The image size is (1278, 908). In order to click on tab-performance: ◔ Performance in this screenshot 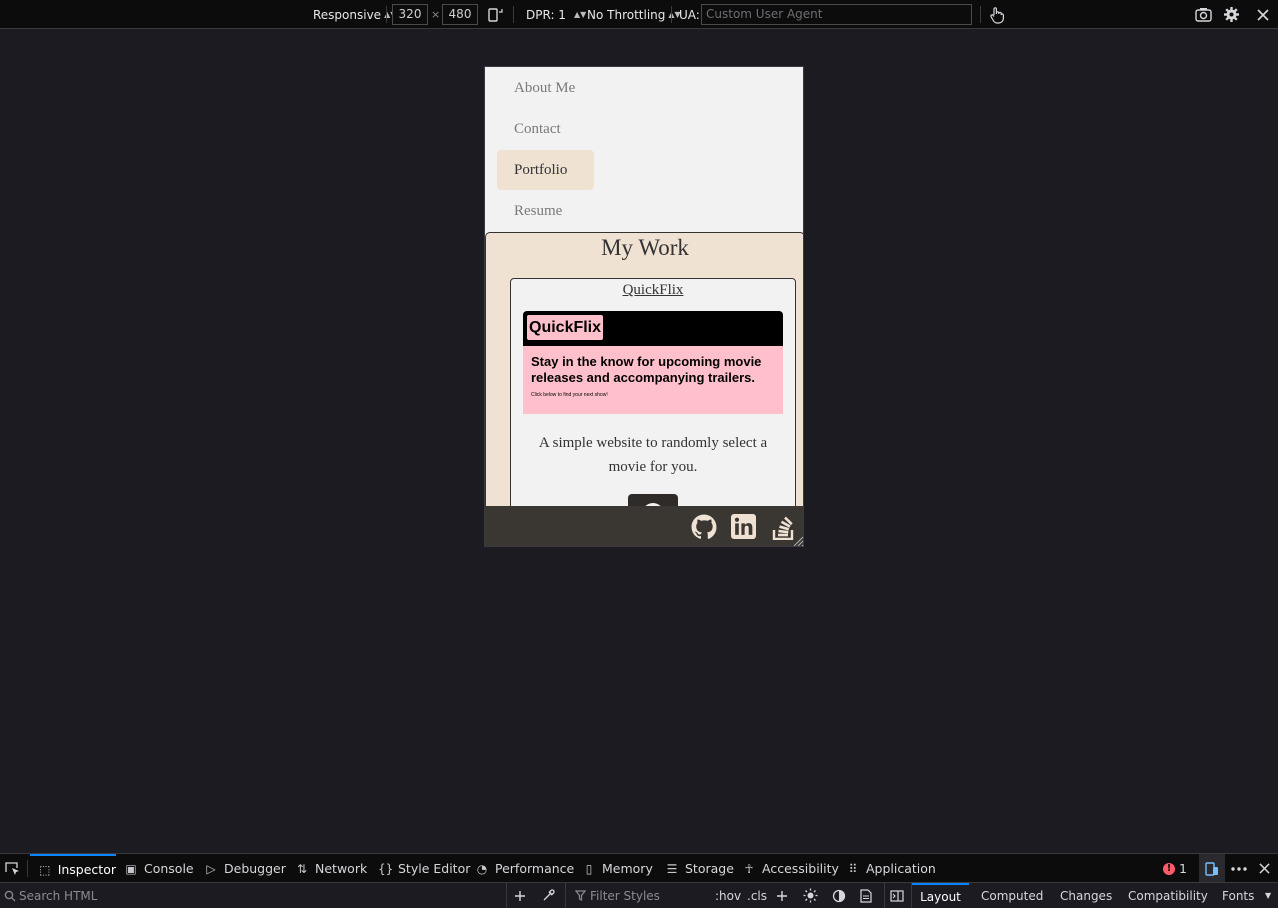, I will do `click(524, 868)`.